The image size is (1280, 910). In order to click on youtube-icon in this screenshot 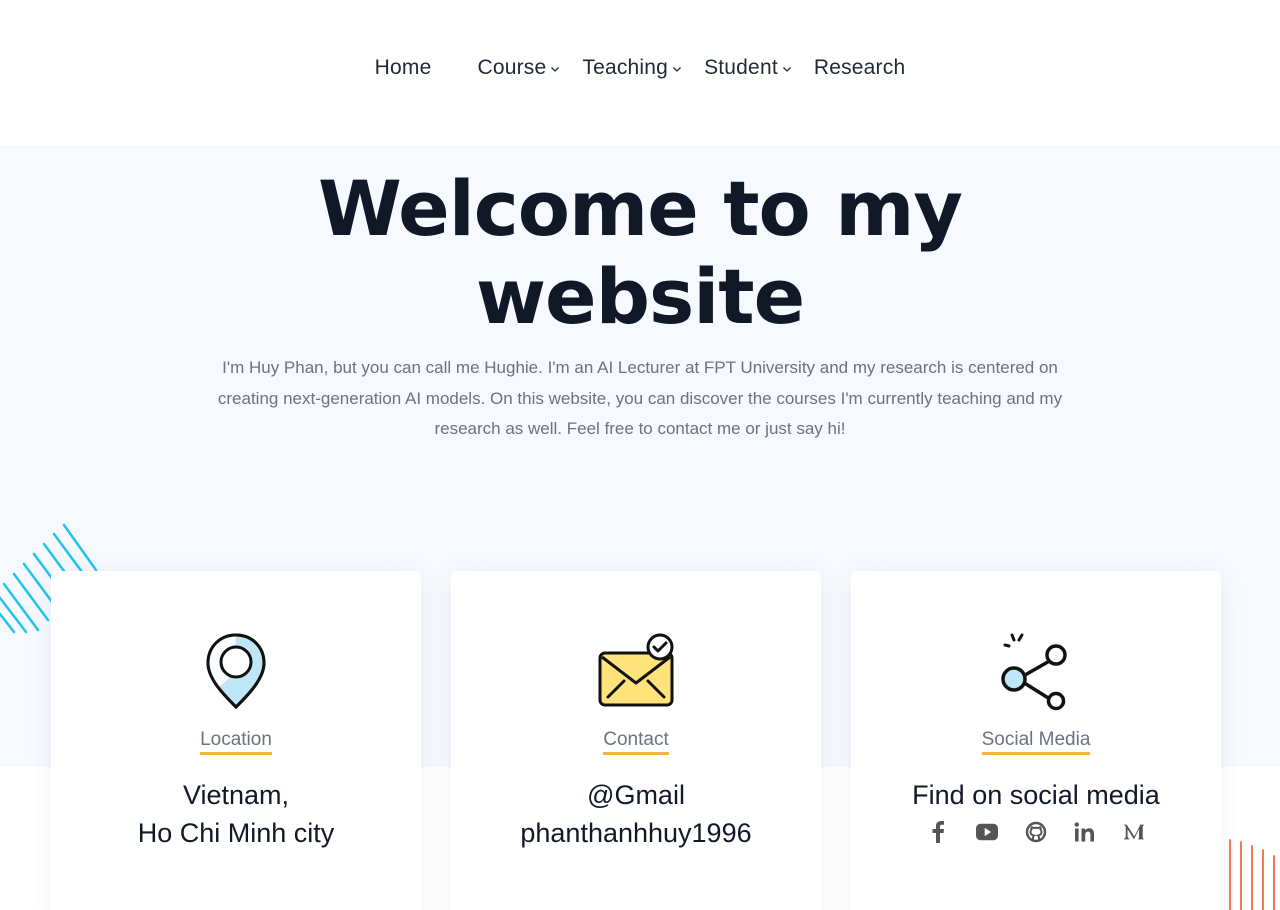, I will do `click(987, 832)`.